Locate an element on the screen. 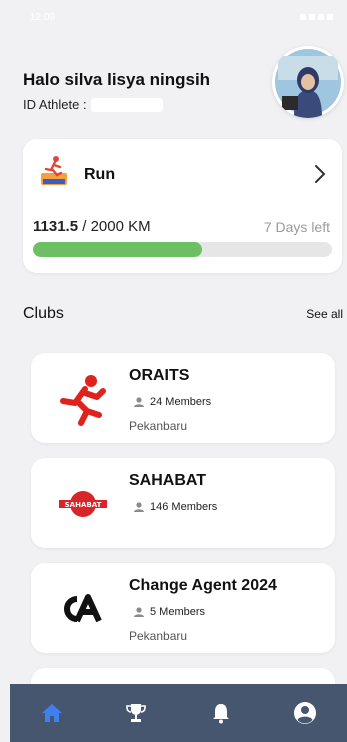 Image resolution: width=347 pixels, height=742 pixels. club-card: SAHABAT SAHABAT 146 Members is located at coordinates (183, 503).